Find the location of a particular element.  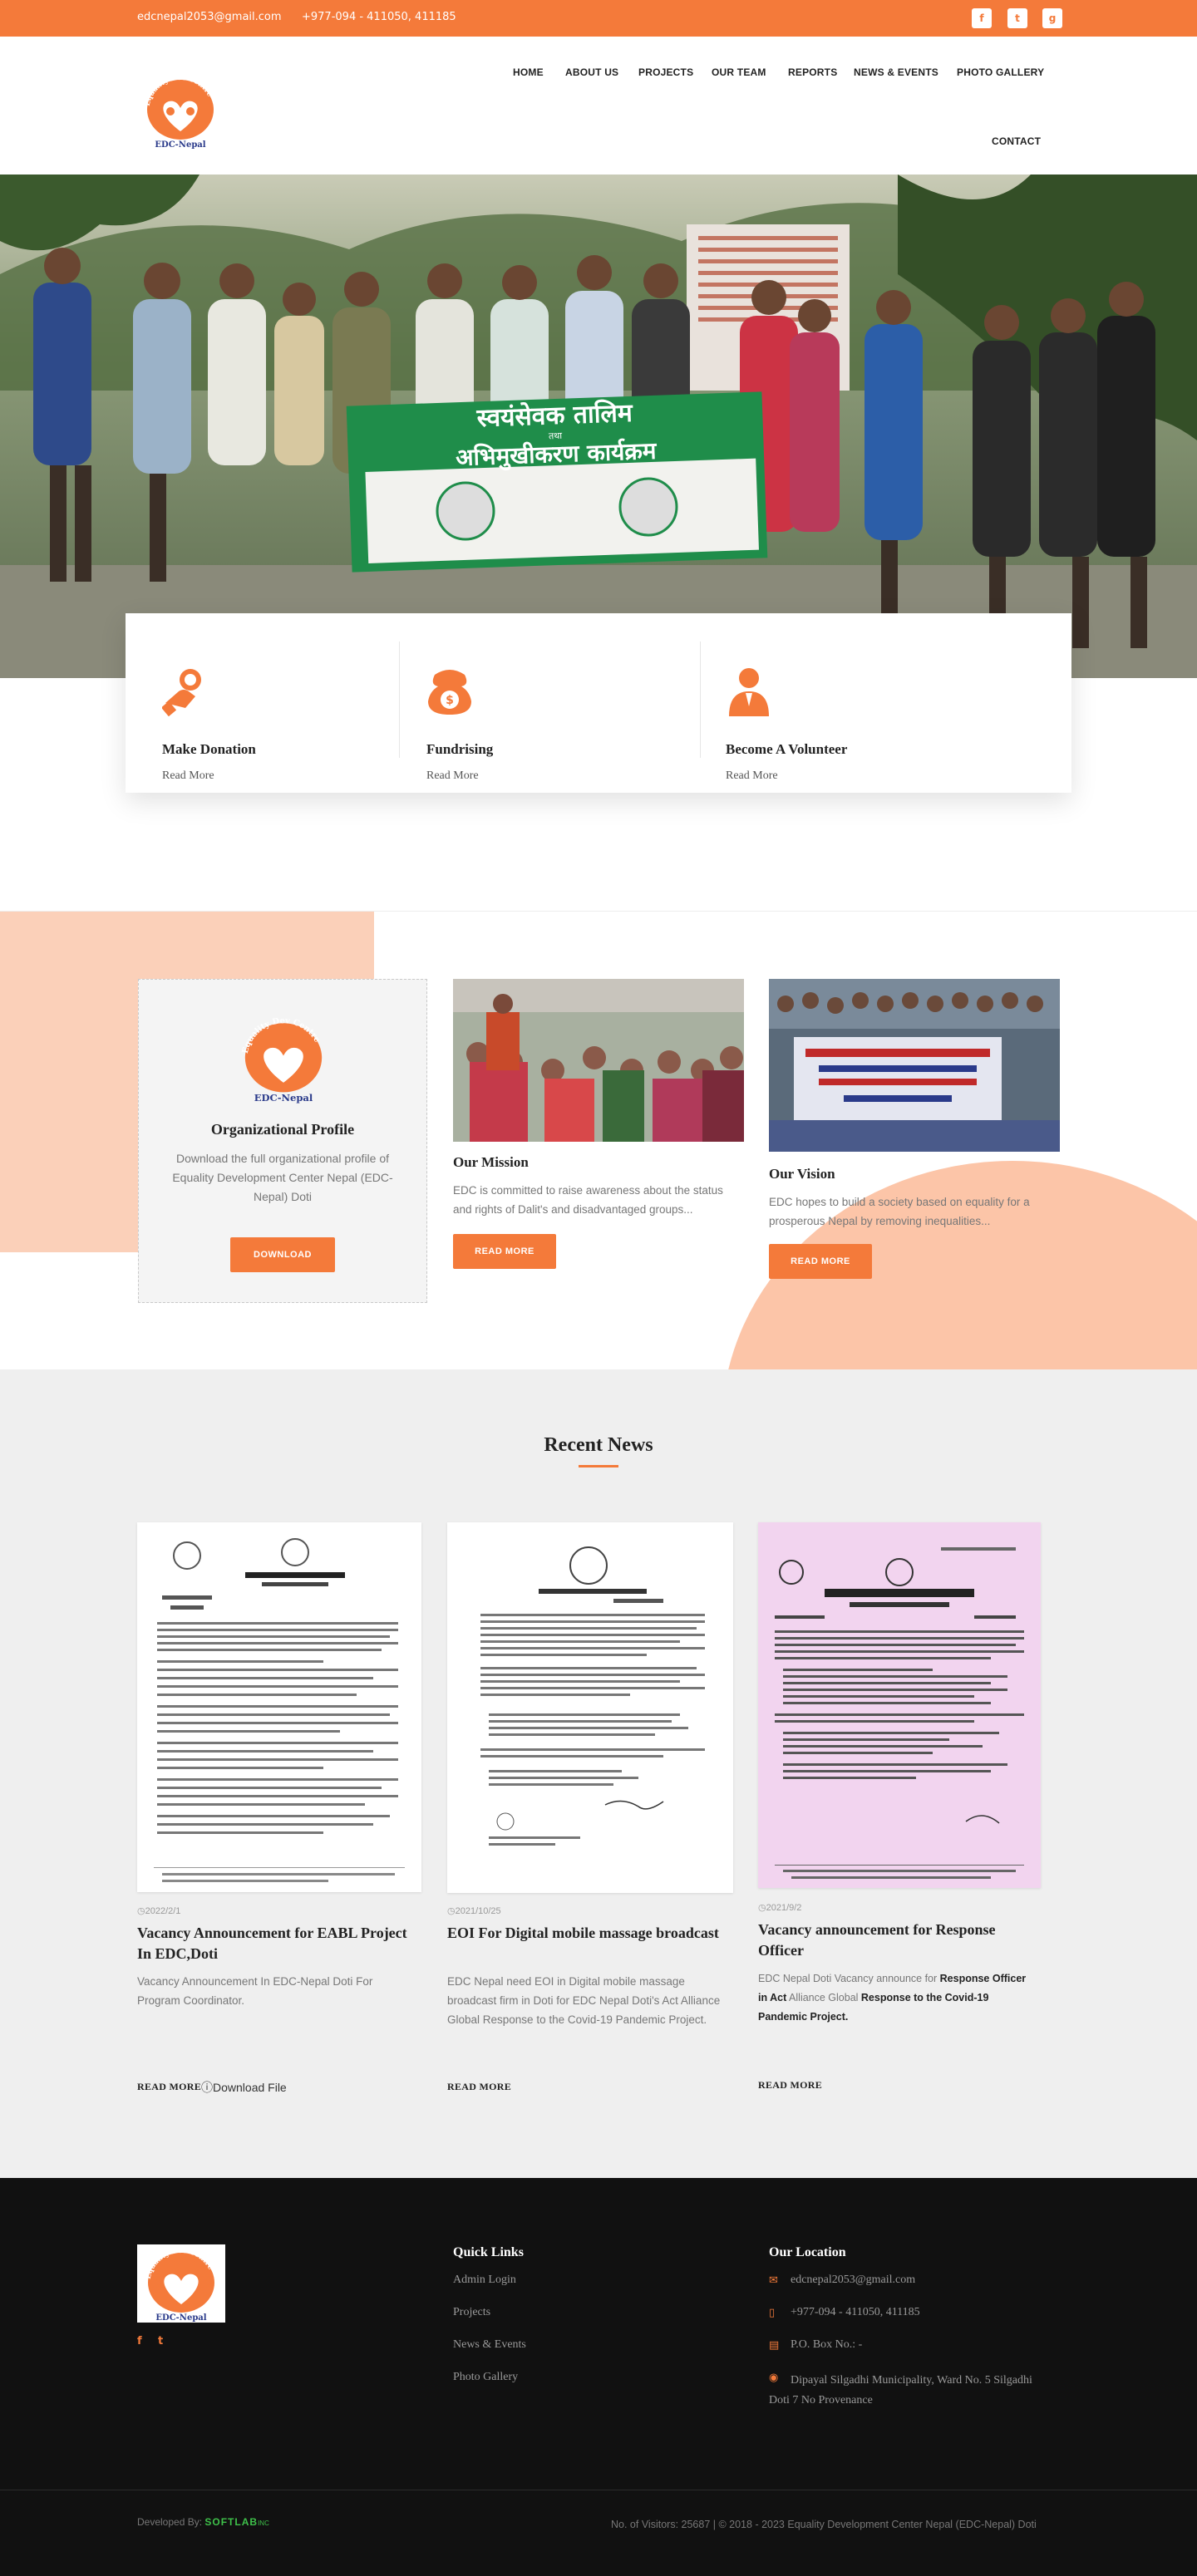

card-title: Become A Volunteer is located at coordinates (787, 749).